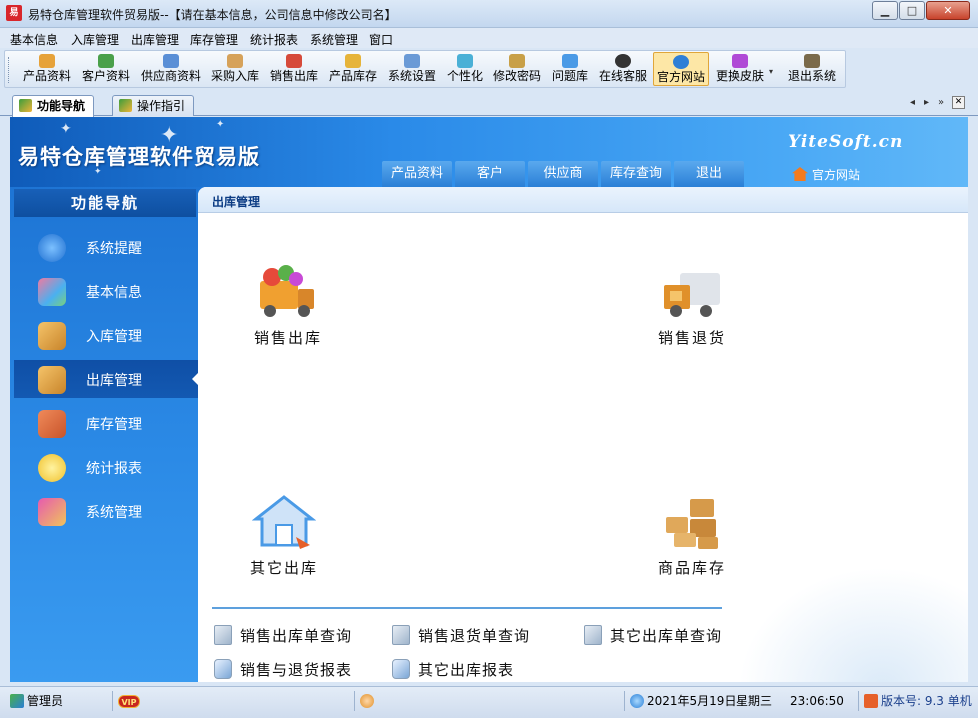 The image size is (978, 718). I want to click on sidebar-item-label: 系统提醒, so click(114, 249).